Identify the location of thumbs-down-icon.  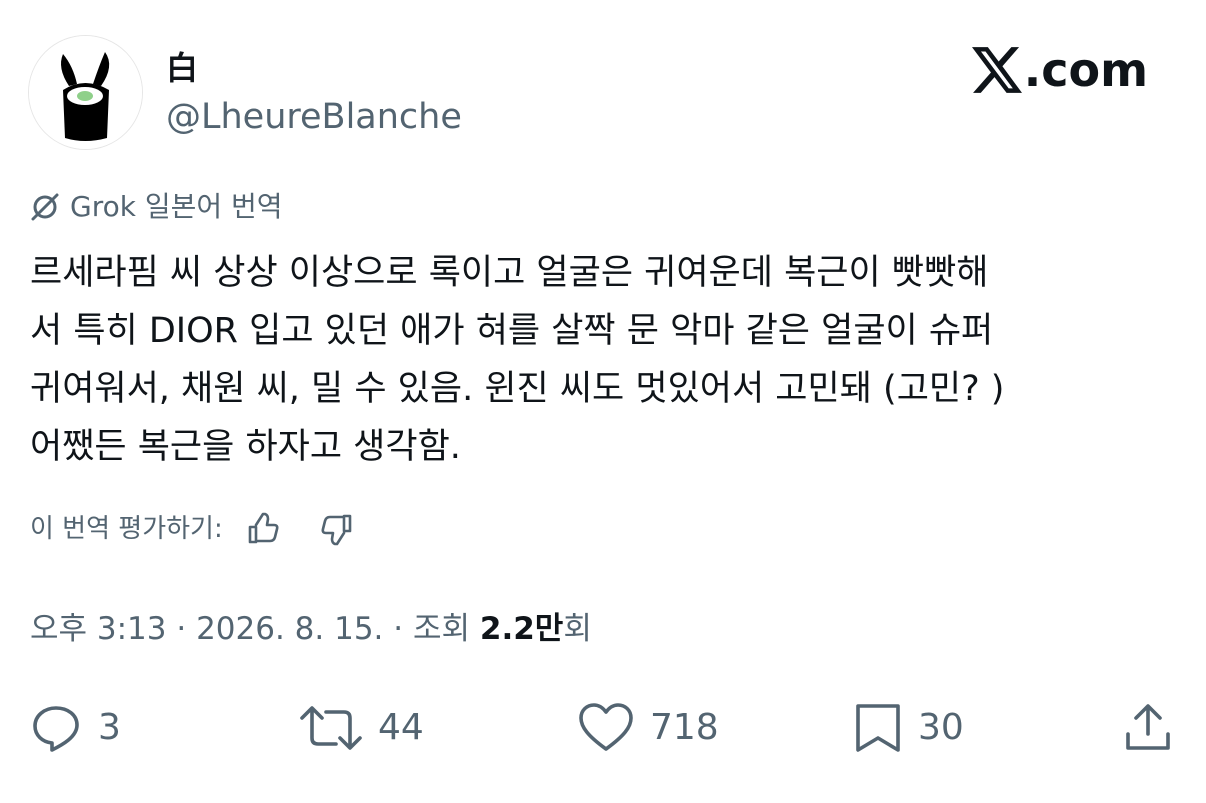
(336, 530).